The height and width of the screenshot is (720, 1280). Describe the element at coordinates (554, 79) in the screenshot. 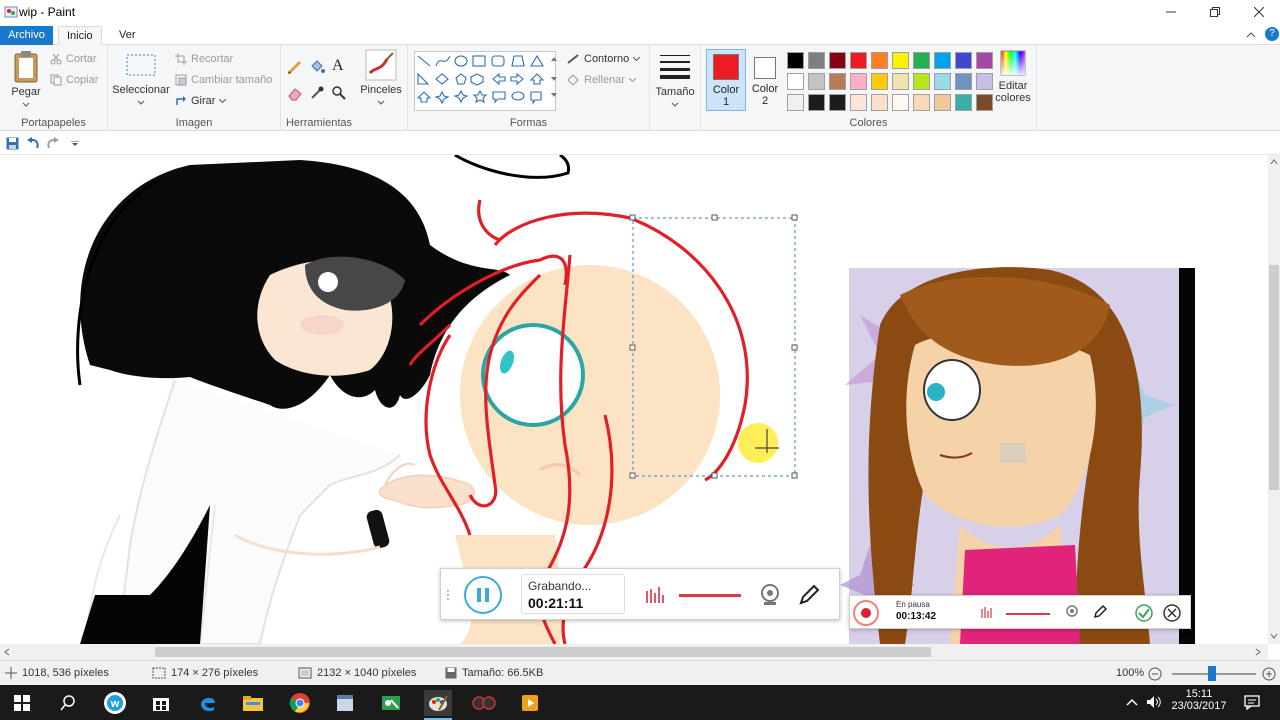

I see `shapes-scroll-icon` at that location.